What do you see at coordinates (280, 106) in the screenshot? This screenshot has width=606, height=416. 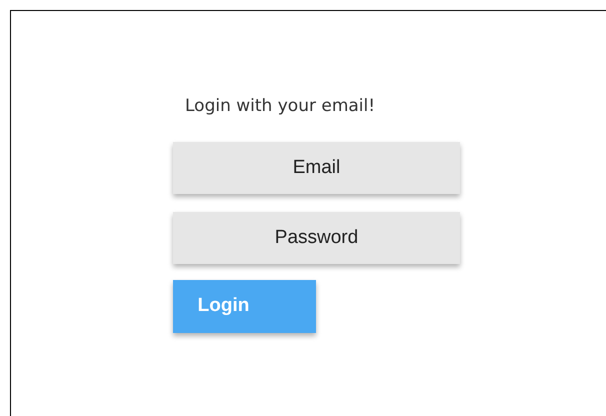 I see `login-heading: Login with your email!` at bounding box center [280, 106].